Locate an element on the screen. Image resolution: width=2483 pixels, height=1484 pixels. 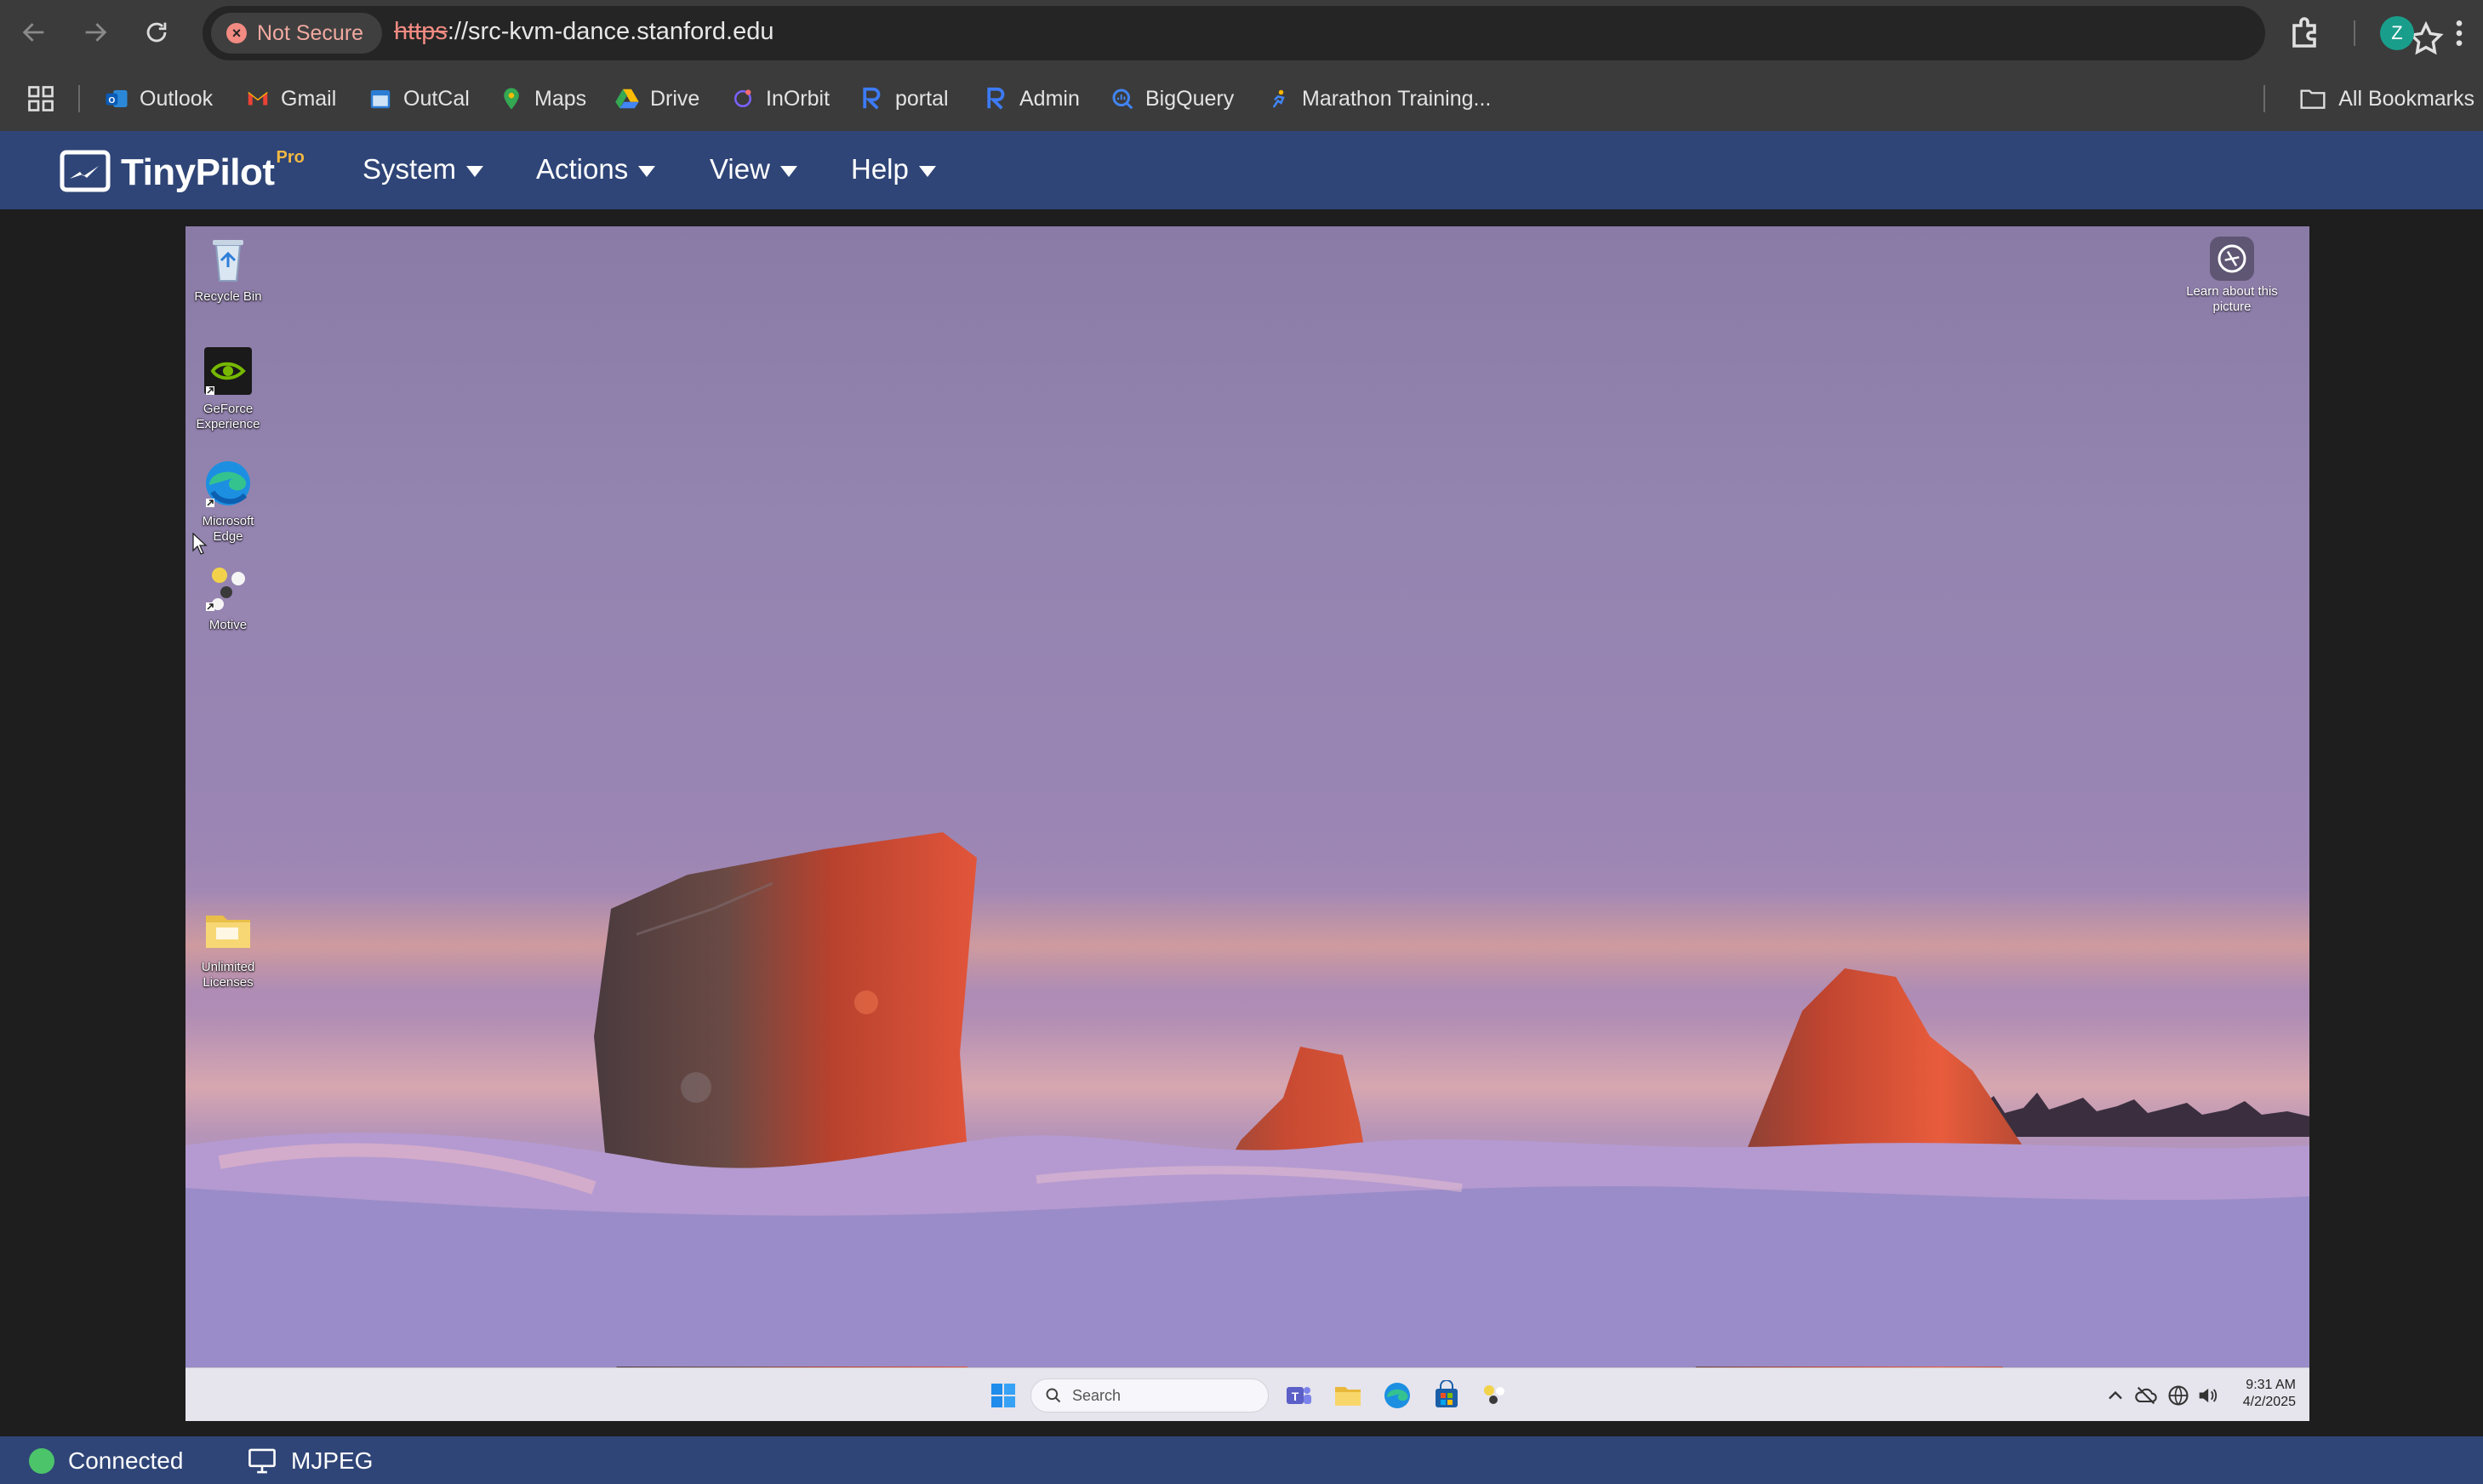
reload-button is located at coordinates (156, 32).